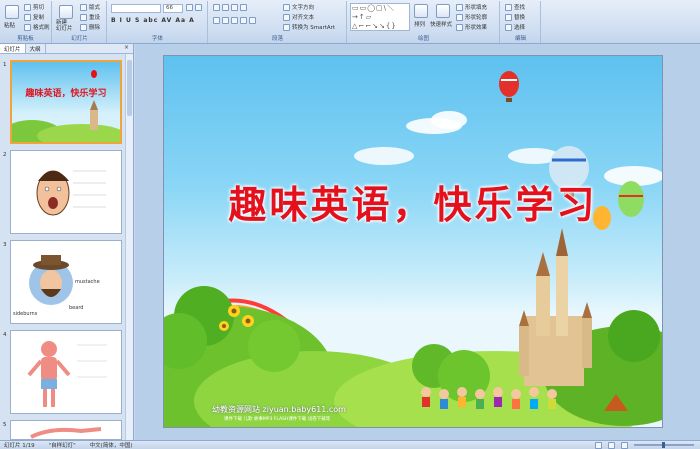 Image resolution: width=700 pixels, height=449 pixels. I want to click on new-slide-button: 新建 幻灯片, so click(64, 26).